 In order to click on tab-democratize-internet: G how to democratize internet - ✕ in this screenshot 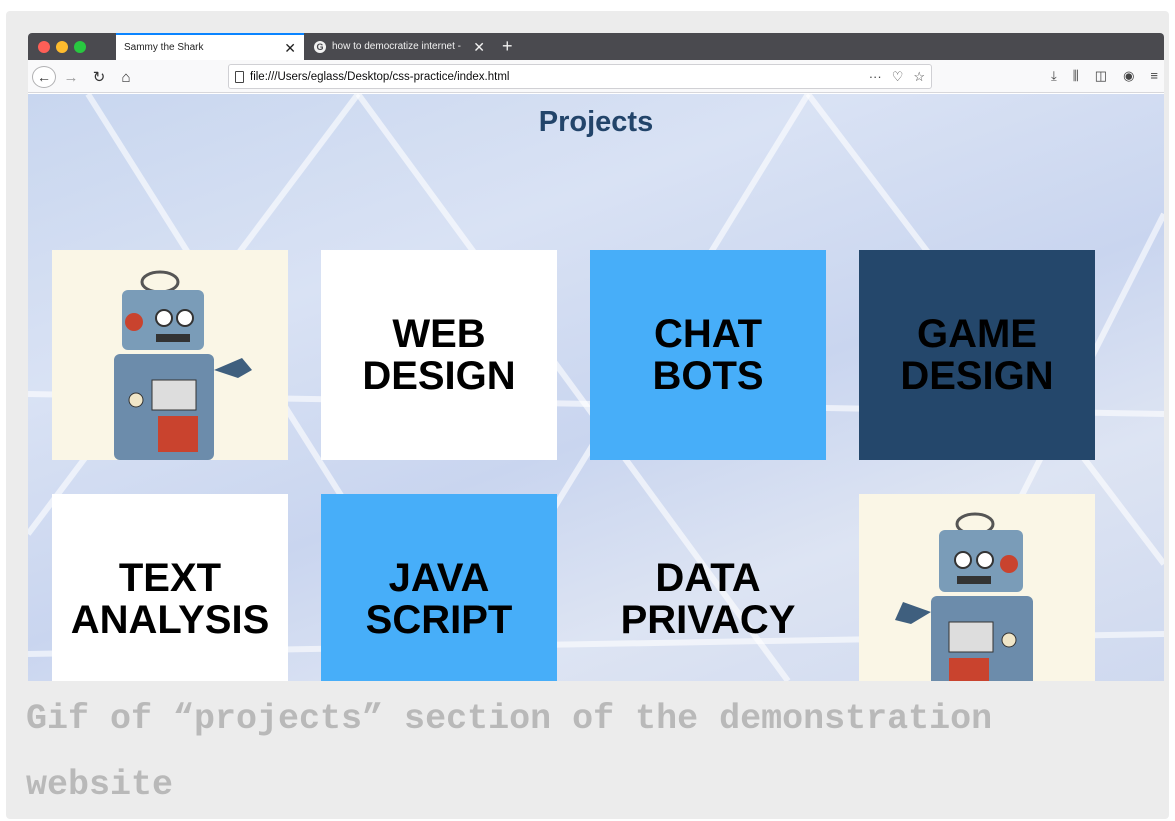, I will do `click(399, 46)`.